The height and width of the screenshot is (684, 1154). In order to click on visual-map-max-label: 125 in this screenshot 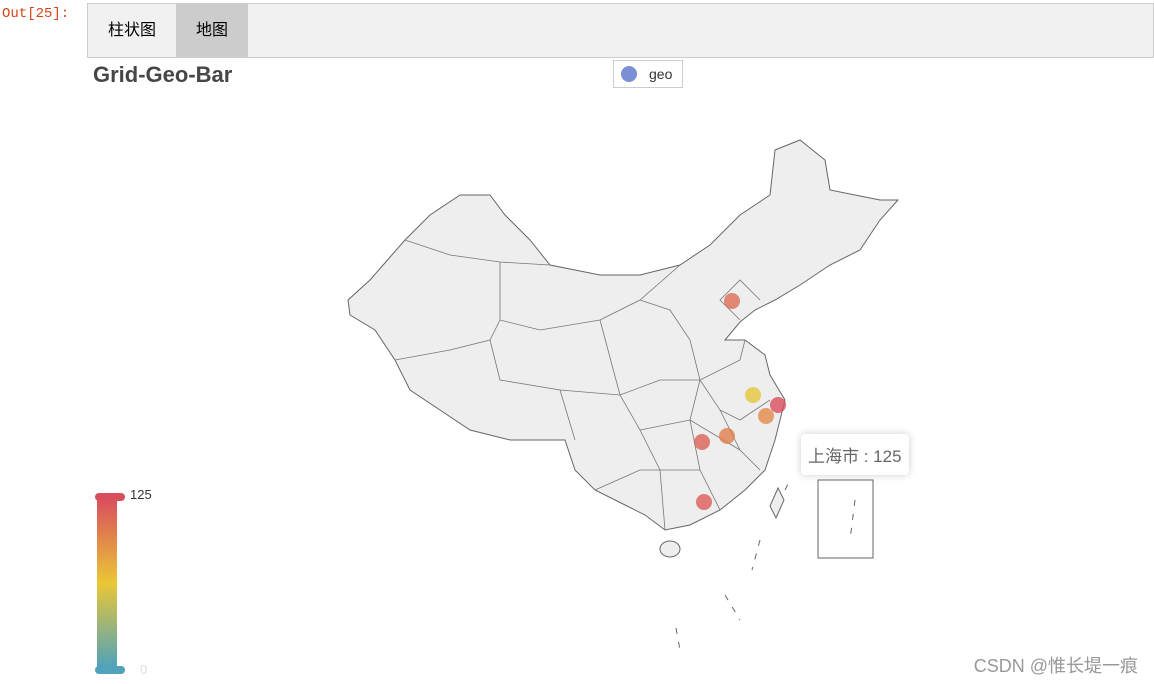, I will do `click(141, 494)`.